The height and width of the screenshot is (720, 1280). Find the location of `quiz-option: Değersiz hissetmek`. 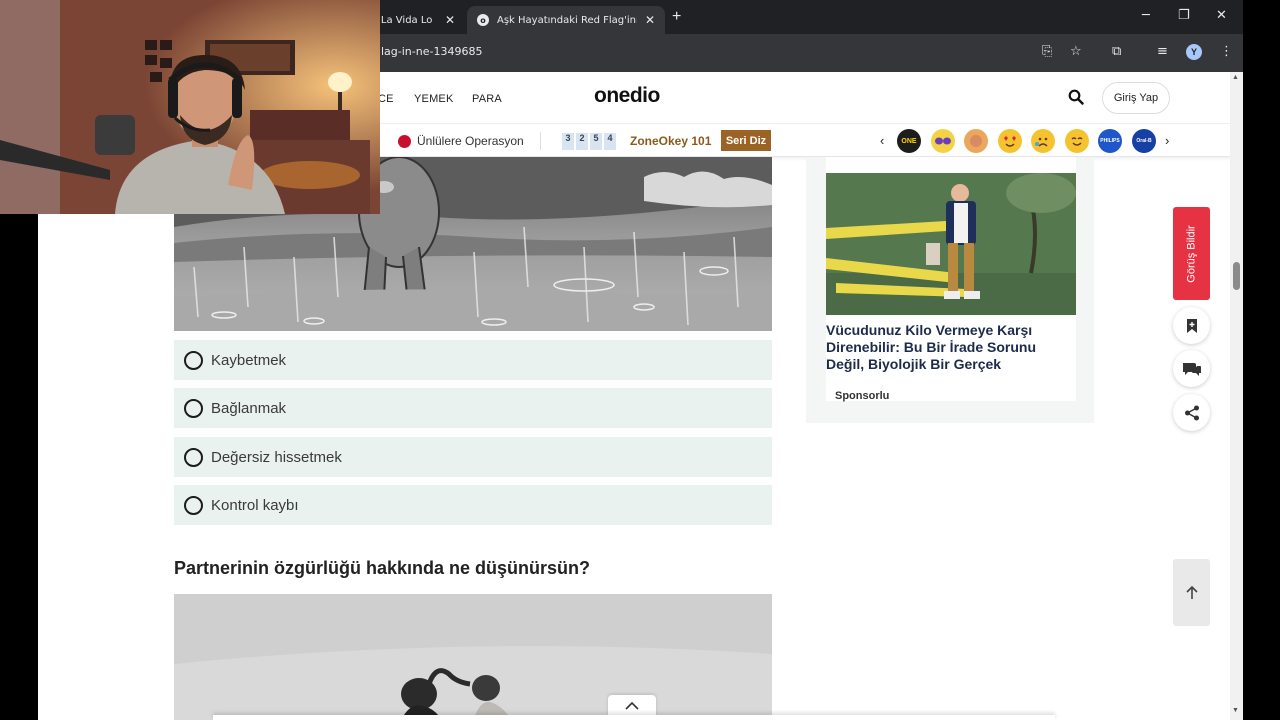

quiz-option: Değersiz hissetmek is located at coordinates (473, 457).